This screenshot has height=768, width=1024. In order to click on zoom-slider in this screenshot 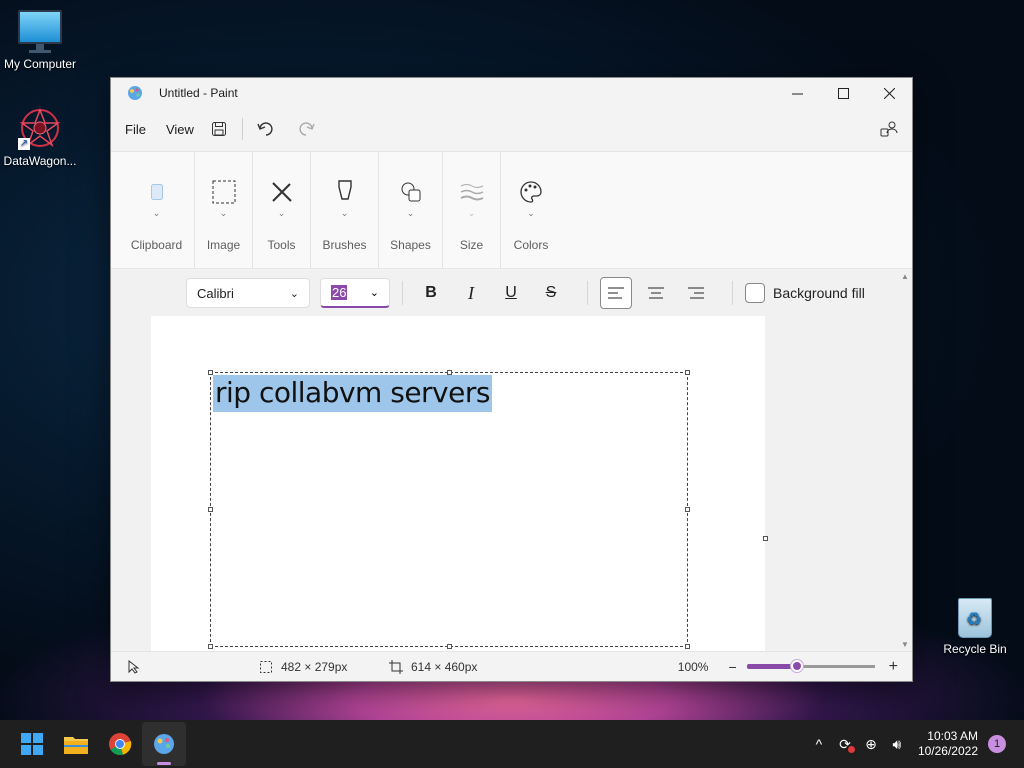, I will do `click(810, 666)`.